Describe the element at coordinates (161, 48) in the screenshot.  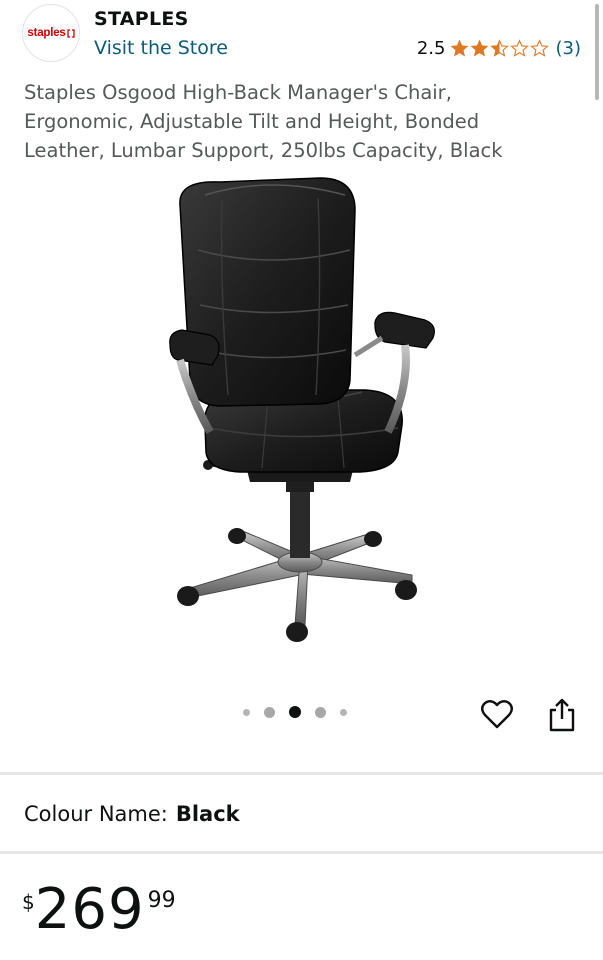
I see `visit-store-link: Visit the Store` at that location.